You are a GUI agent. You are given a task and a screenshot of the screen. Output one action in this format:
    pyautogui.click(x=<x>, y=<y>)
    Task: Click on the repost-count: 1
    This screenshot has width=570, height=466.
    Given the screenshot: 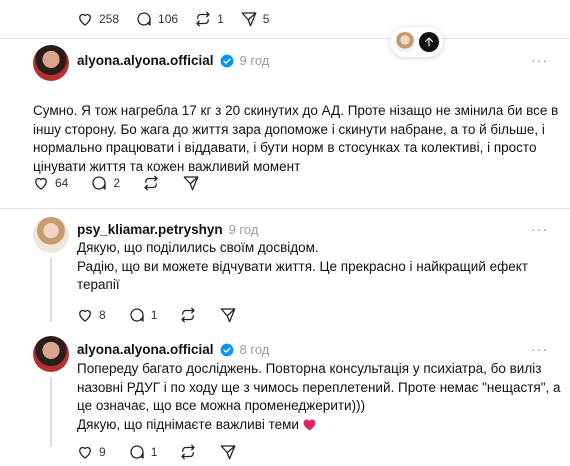 What is the action you would take?
    pyautogui.click(x=220, y=19)
    